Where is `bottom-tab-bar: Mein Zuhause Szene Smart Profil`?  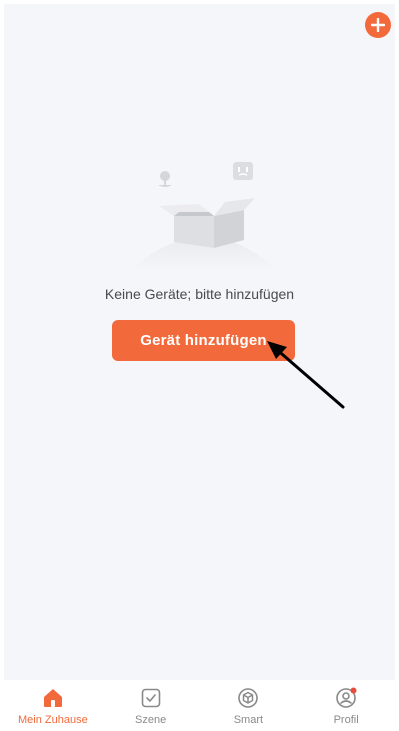 bottom-tab-bar: Mein Zuhause Szene Smart Profil is located at coordinates (199, 705).